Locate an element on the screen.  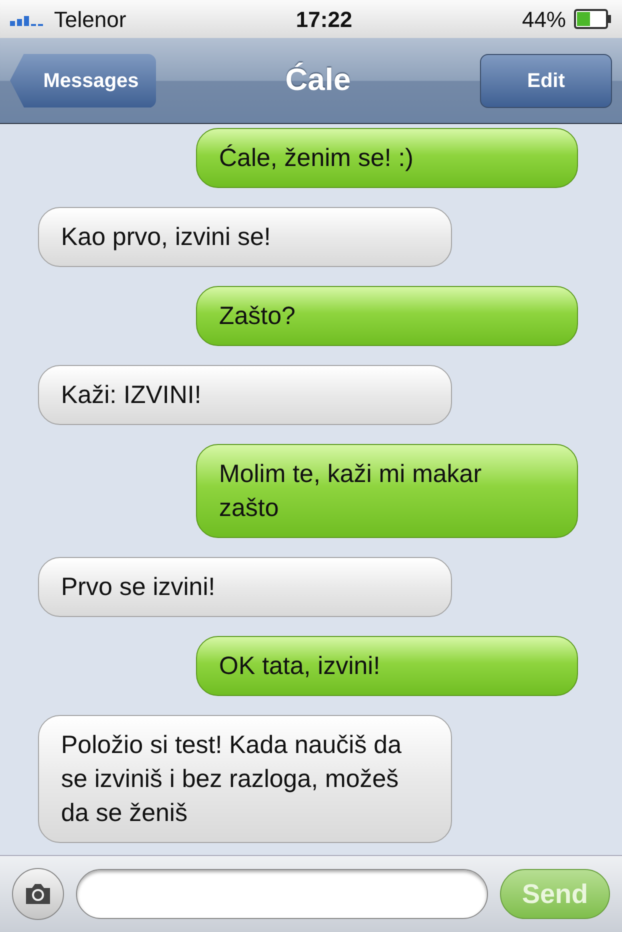
edit-button: Edit is located at coordinates (546, 81).